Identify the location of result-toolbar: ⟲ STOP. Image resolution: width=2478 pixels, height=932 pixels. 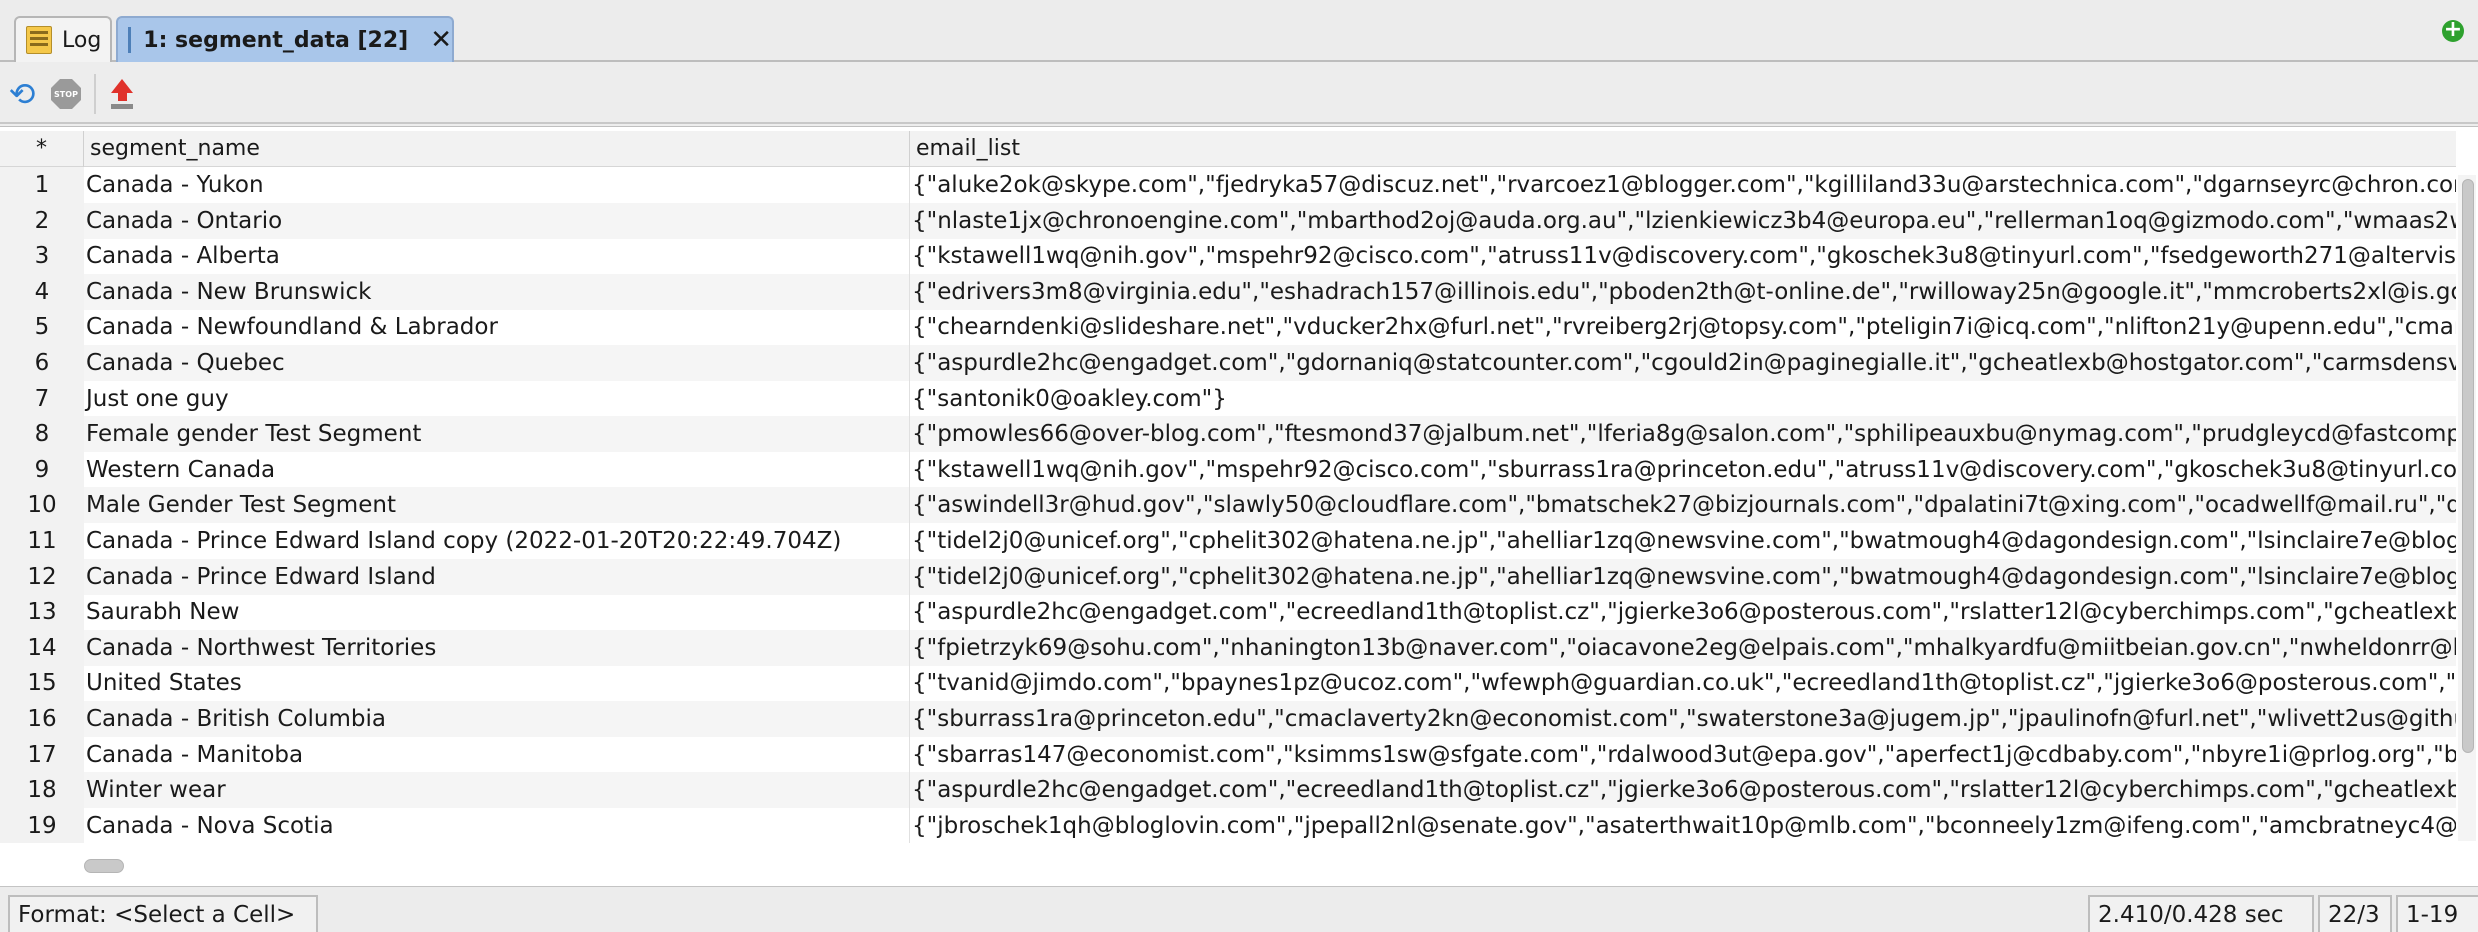
(1239, 94).